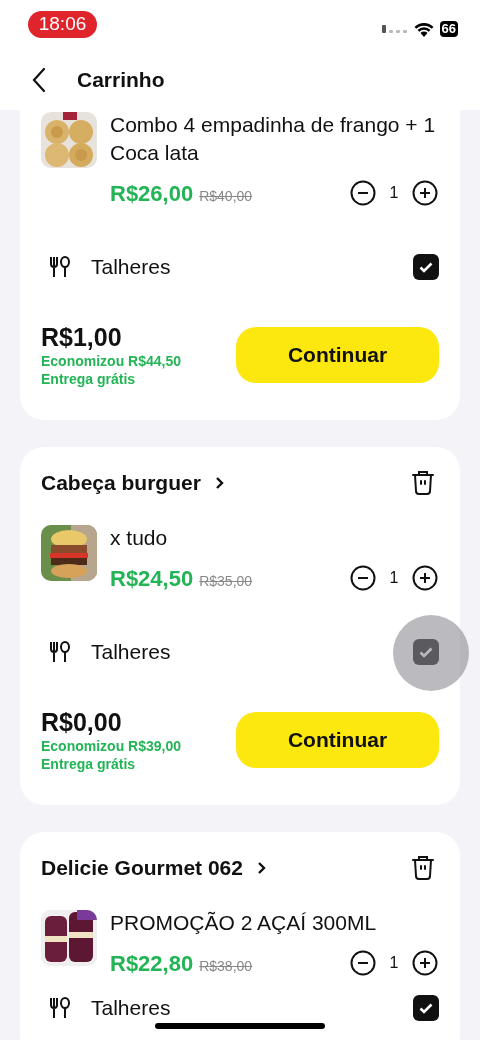  I want to click on product-name: Combo 4 empadinha de frango + 1 Coca lata, so click(273, 139).